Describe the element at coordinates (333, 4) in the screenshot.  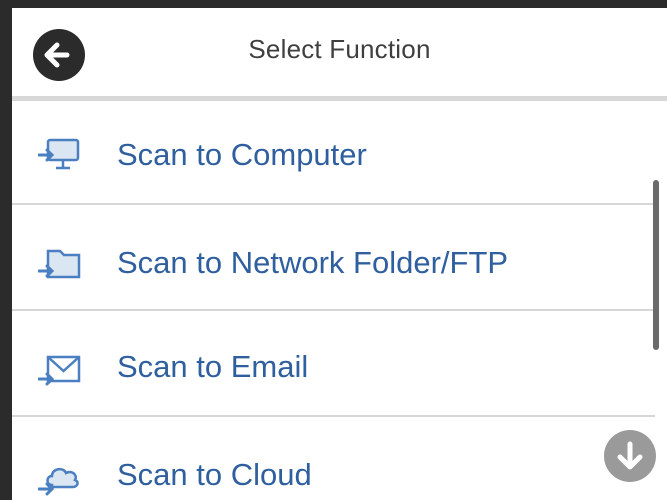
I see `bezel-top` at that location.